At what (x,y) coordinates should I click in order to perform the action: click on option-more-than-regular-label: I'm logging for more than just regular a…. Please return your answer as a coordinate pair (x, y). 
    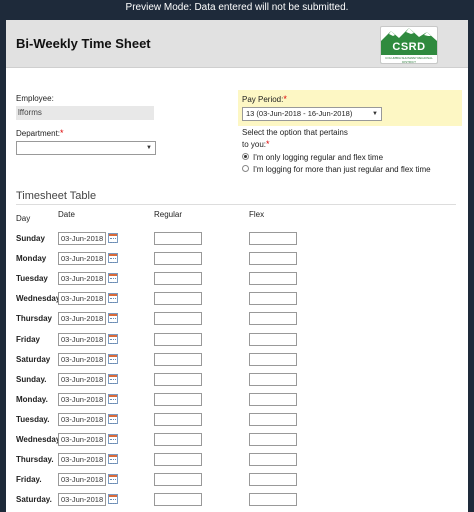
    Looking at the image, I should click on (342, 169).